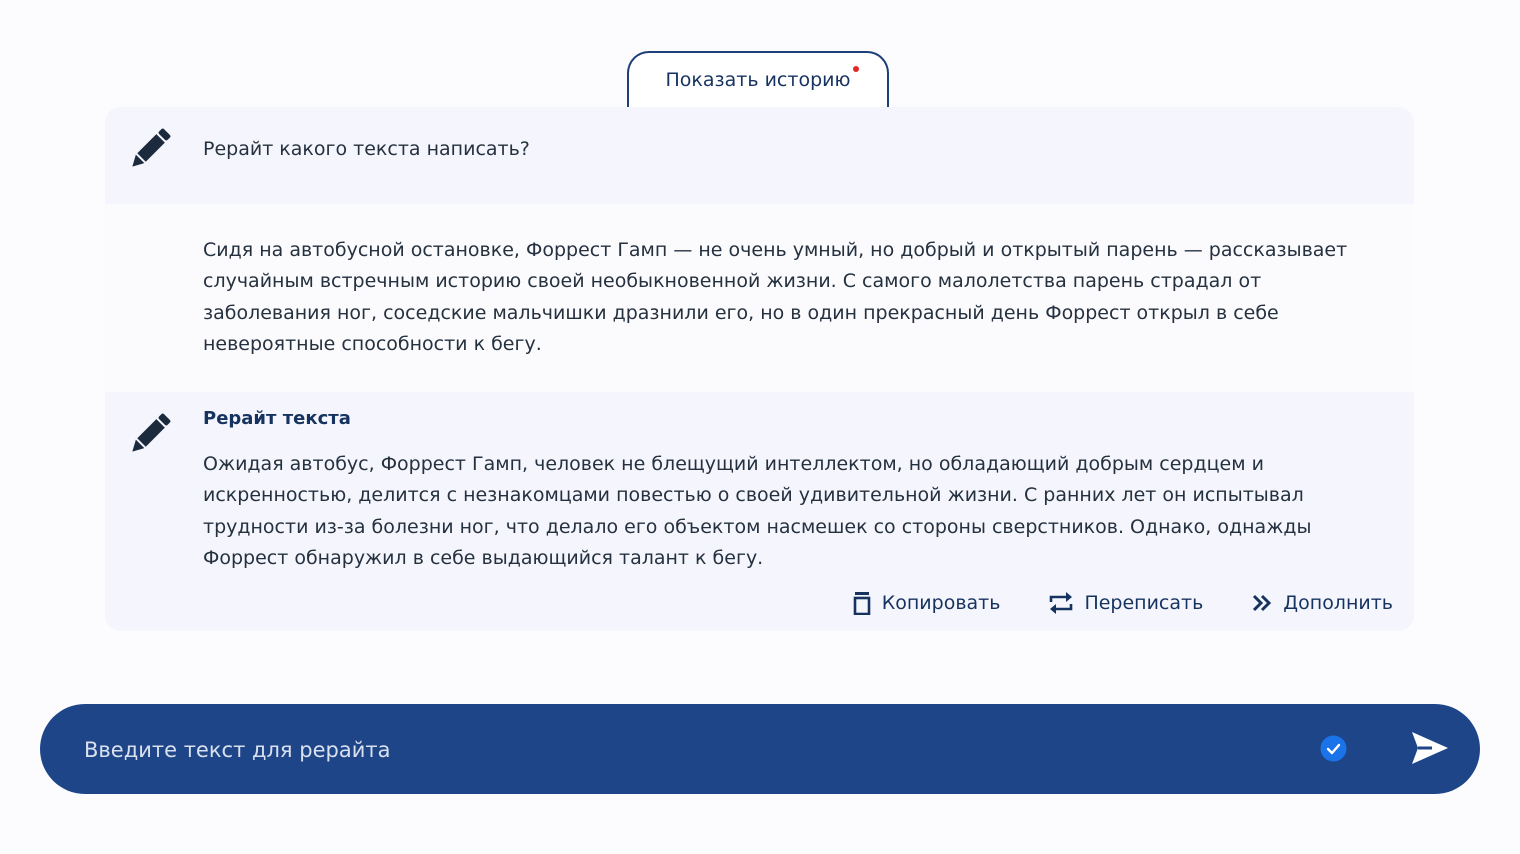 Image resolution: width=1520 pixels, height=854 pixels. I want to click on rewrite-input, so click(684, 750).